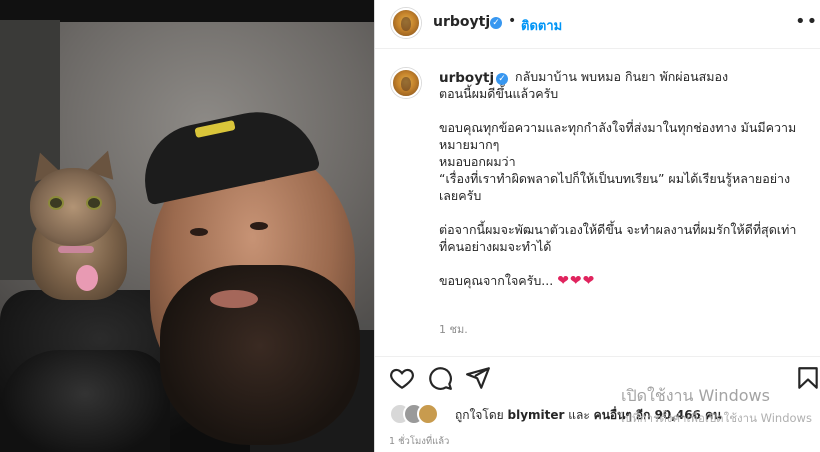 The image size is (820, 452). What do you see at coordinates (187, 11) in the screenshot?
I see `photo-top-strip` at bounding box center [187, 11].